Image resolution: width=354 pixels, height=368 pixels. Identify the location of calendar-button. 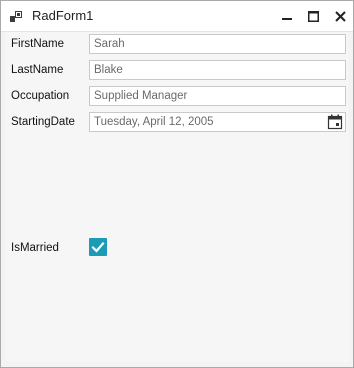
(335, 122).